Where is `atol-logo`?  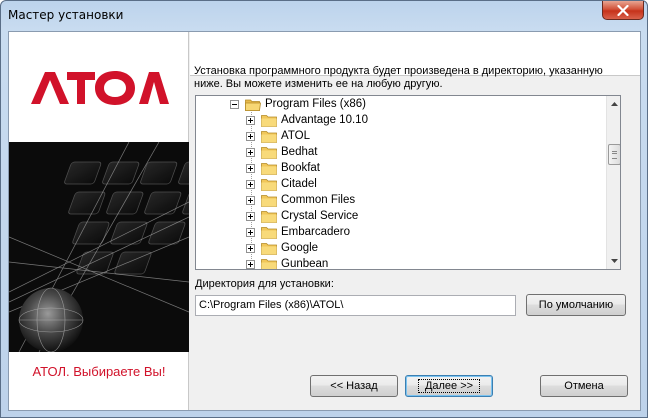
atol-logo is located at coordinates (100, 88).